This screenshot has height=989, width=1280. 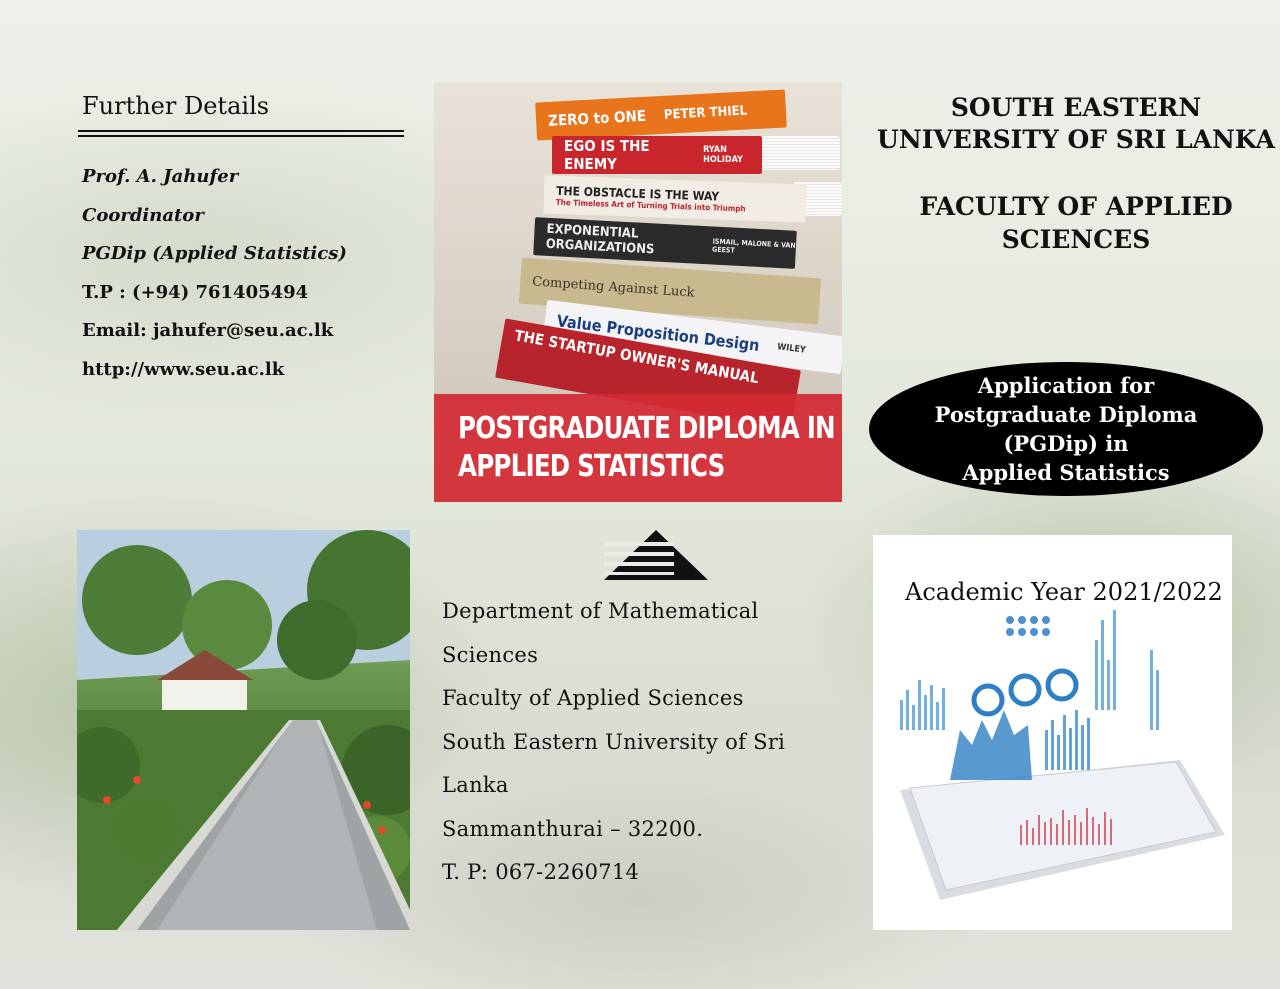 I want to click on application-line-2: Postgraduate Diploma, so click(x=1066, y=414).